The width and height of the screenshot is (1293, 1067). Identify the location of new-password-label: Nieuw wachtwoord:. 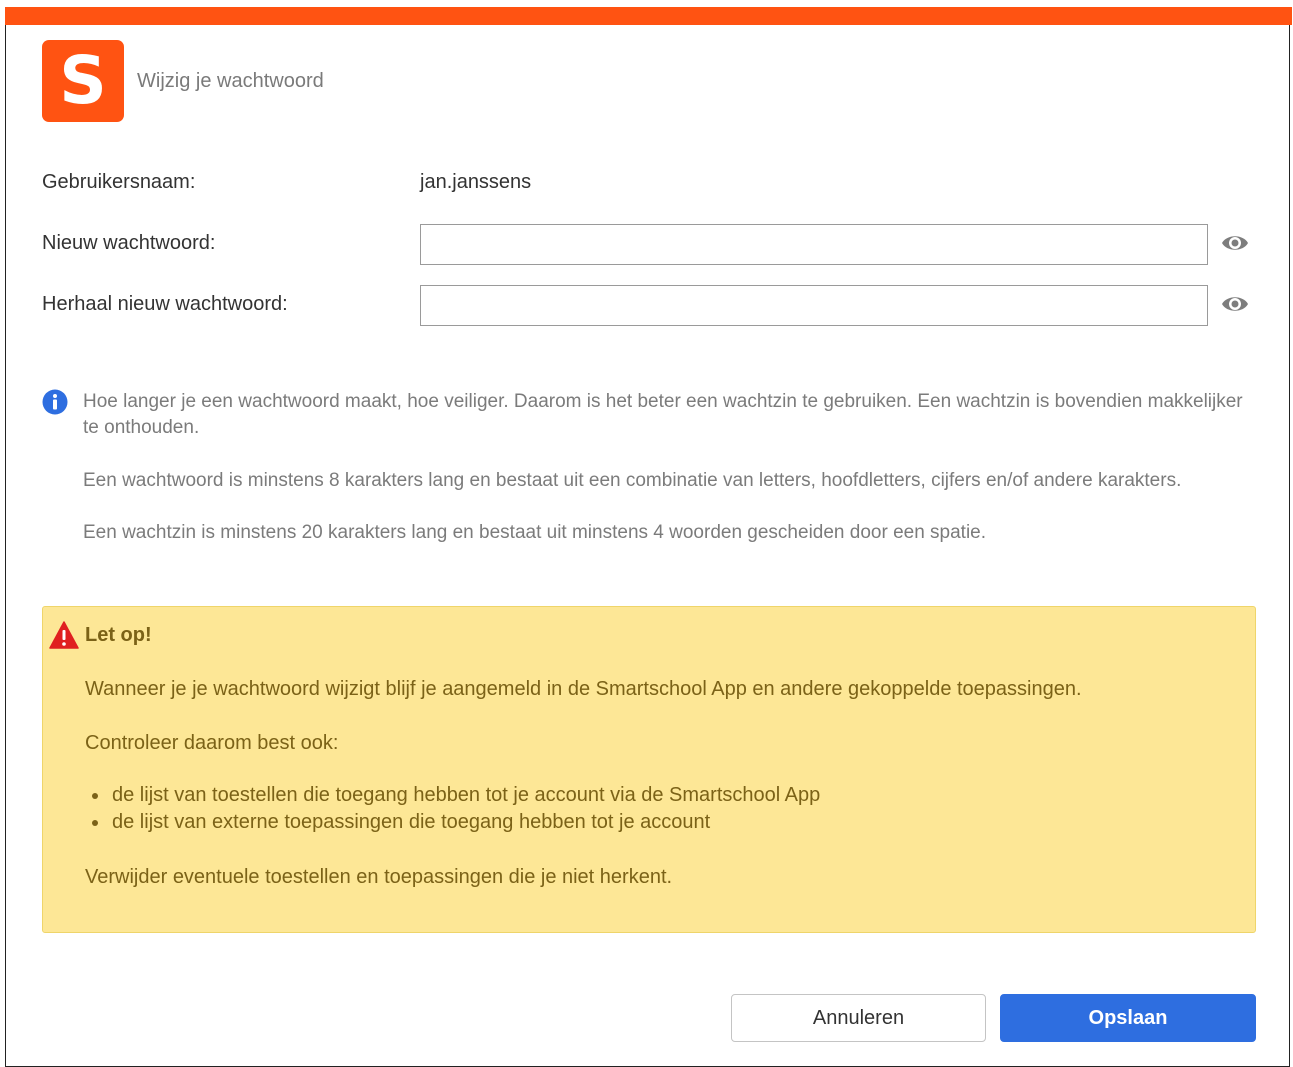
(129, 243).